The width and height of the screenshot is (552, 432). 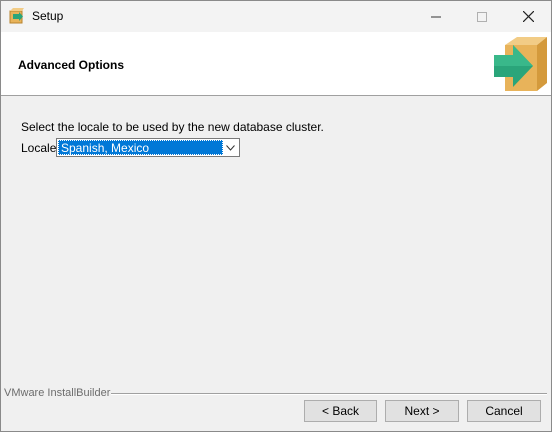 I want to click on back-button: < Back, so click(x=340, y=411).